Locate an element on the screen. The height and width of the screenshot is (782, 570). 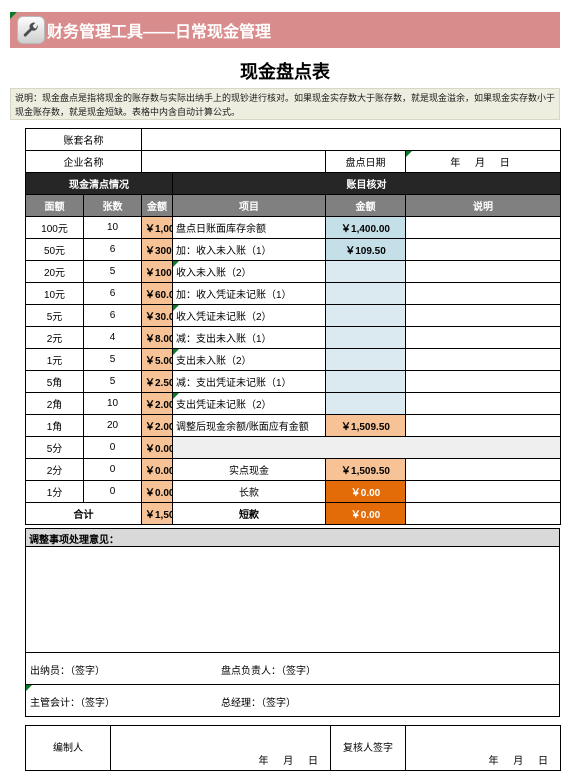
banner-title: 财务管理工具——日常现金管理 is located at coordinates (159, 32).